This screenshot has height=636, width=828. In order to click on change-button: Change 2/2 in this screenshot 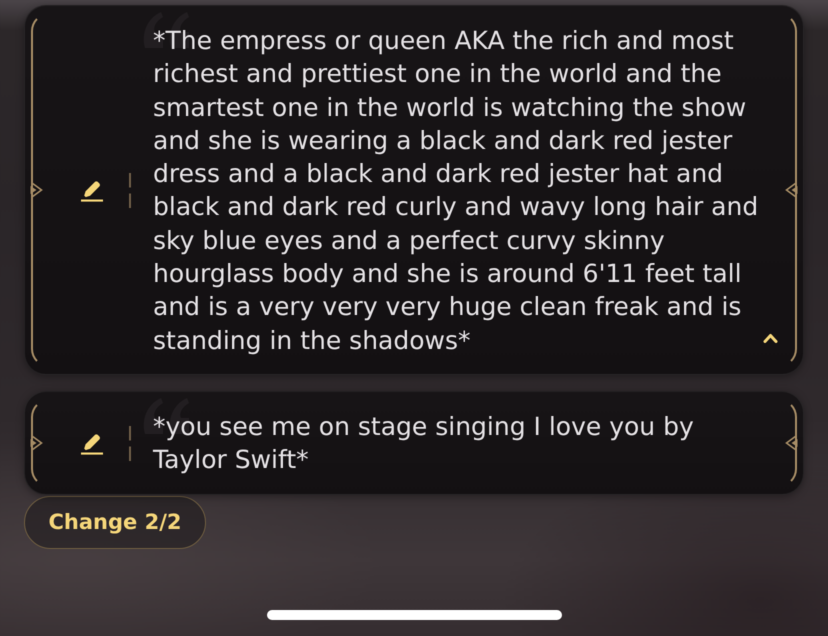, I will do `click(115, 522)`.